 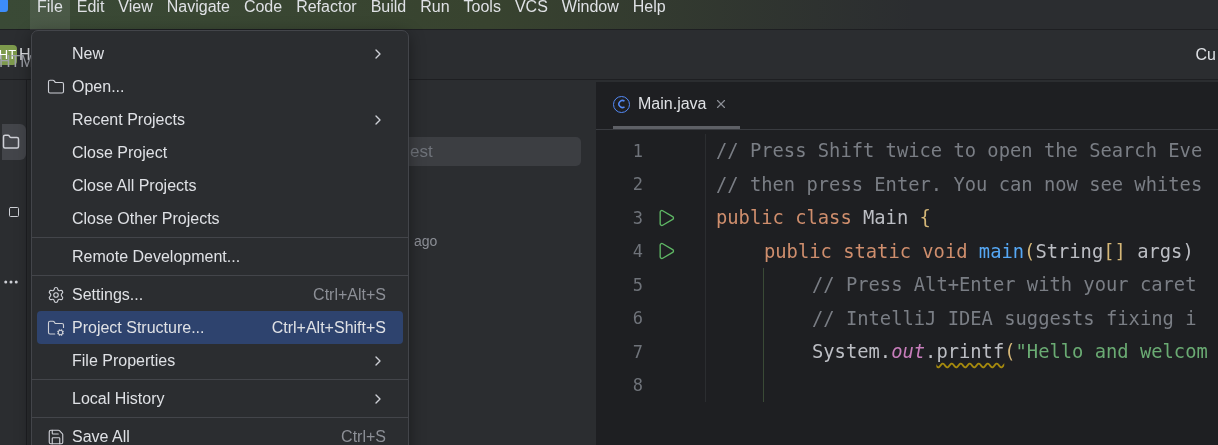 I want to click on code-token: ., so click(x=931, y=352).